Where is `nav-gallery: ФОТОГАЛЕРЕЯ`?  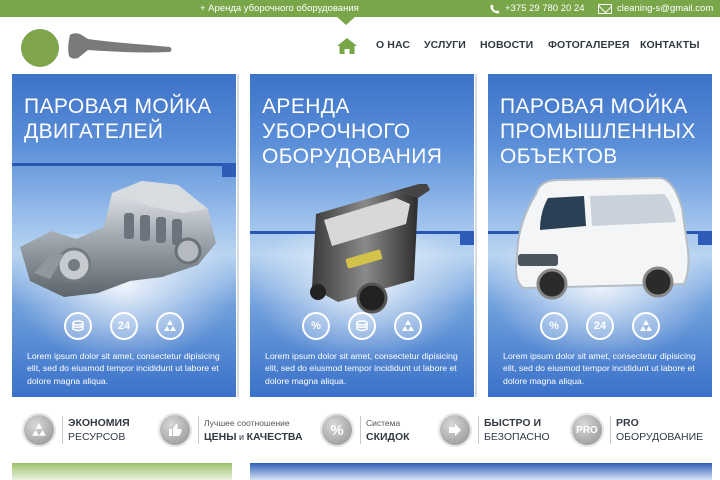
nav-gallery: ФОТОГАЛЕРЕЯ is located at coordinates (588, 45).